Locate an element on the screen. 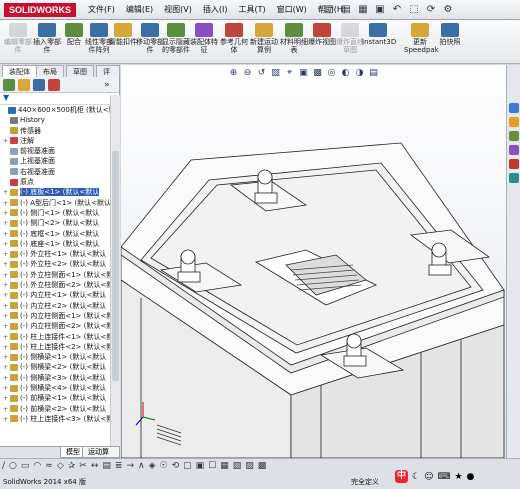 Image resolution: width=520 pixels, height=489 pixels. tree-item: + (-) 侧横梁<4> (默认<默认 is located at coordinates (59, 388).